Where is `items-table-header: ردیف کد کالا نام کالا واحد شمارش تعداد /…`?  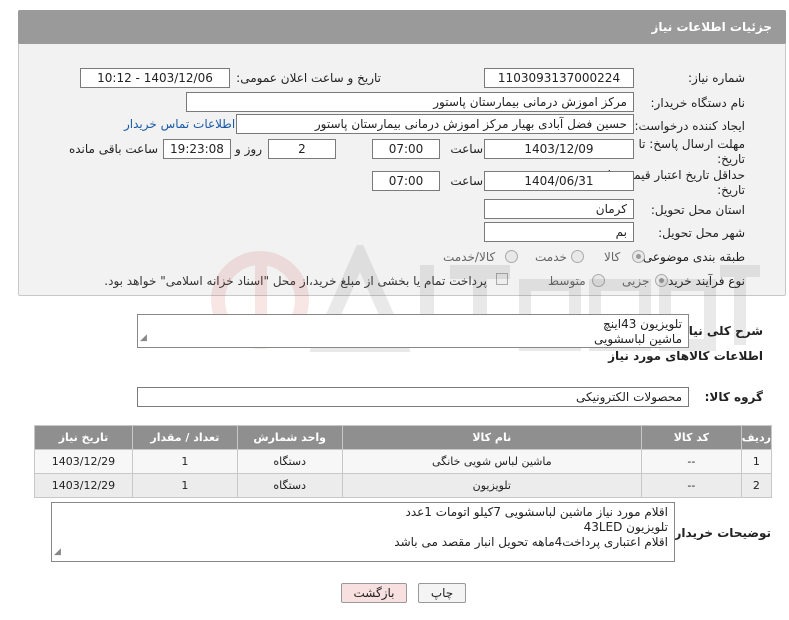 items-table-header: ردیف کد کالا نام کالا واحد شمارش تعداد /… is located at coordinates (403, 437).